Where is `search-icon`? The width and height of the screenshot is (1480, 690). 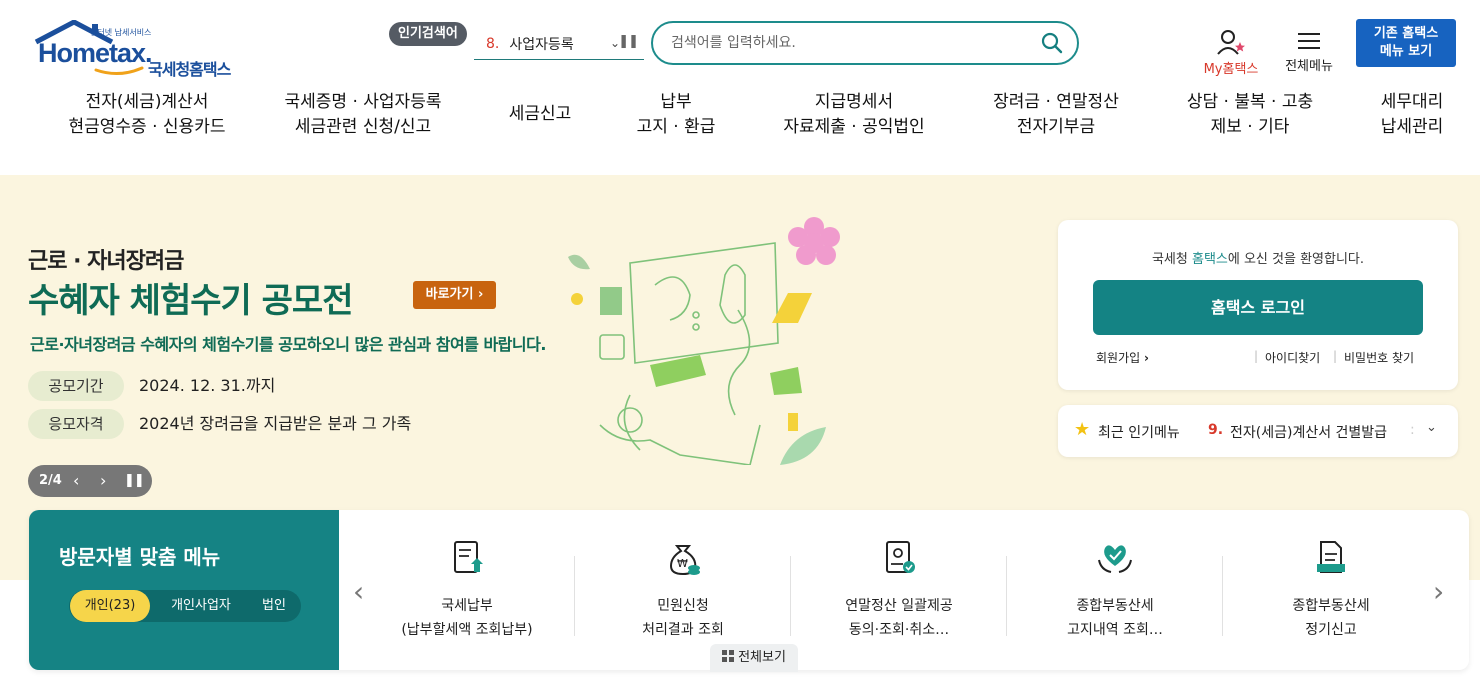
search-icon is located at coordinates (1052, 43).